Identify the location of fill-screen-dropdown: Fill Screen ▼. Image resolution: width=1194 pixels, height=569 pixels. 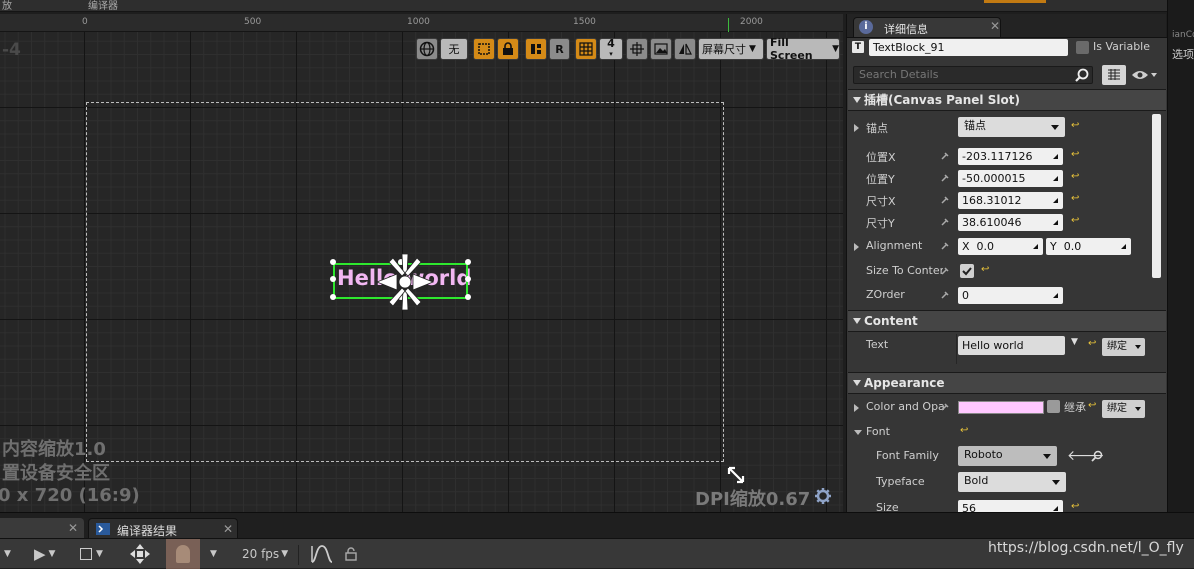
(803, 49).